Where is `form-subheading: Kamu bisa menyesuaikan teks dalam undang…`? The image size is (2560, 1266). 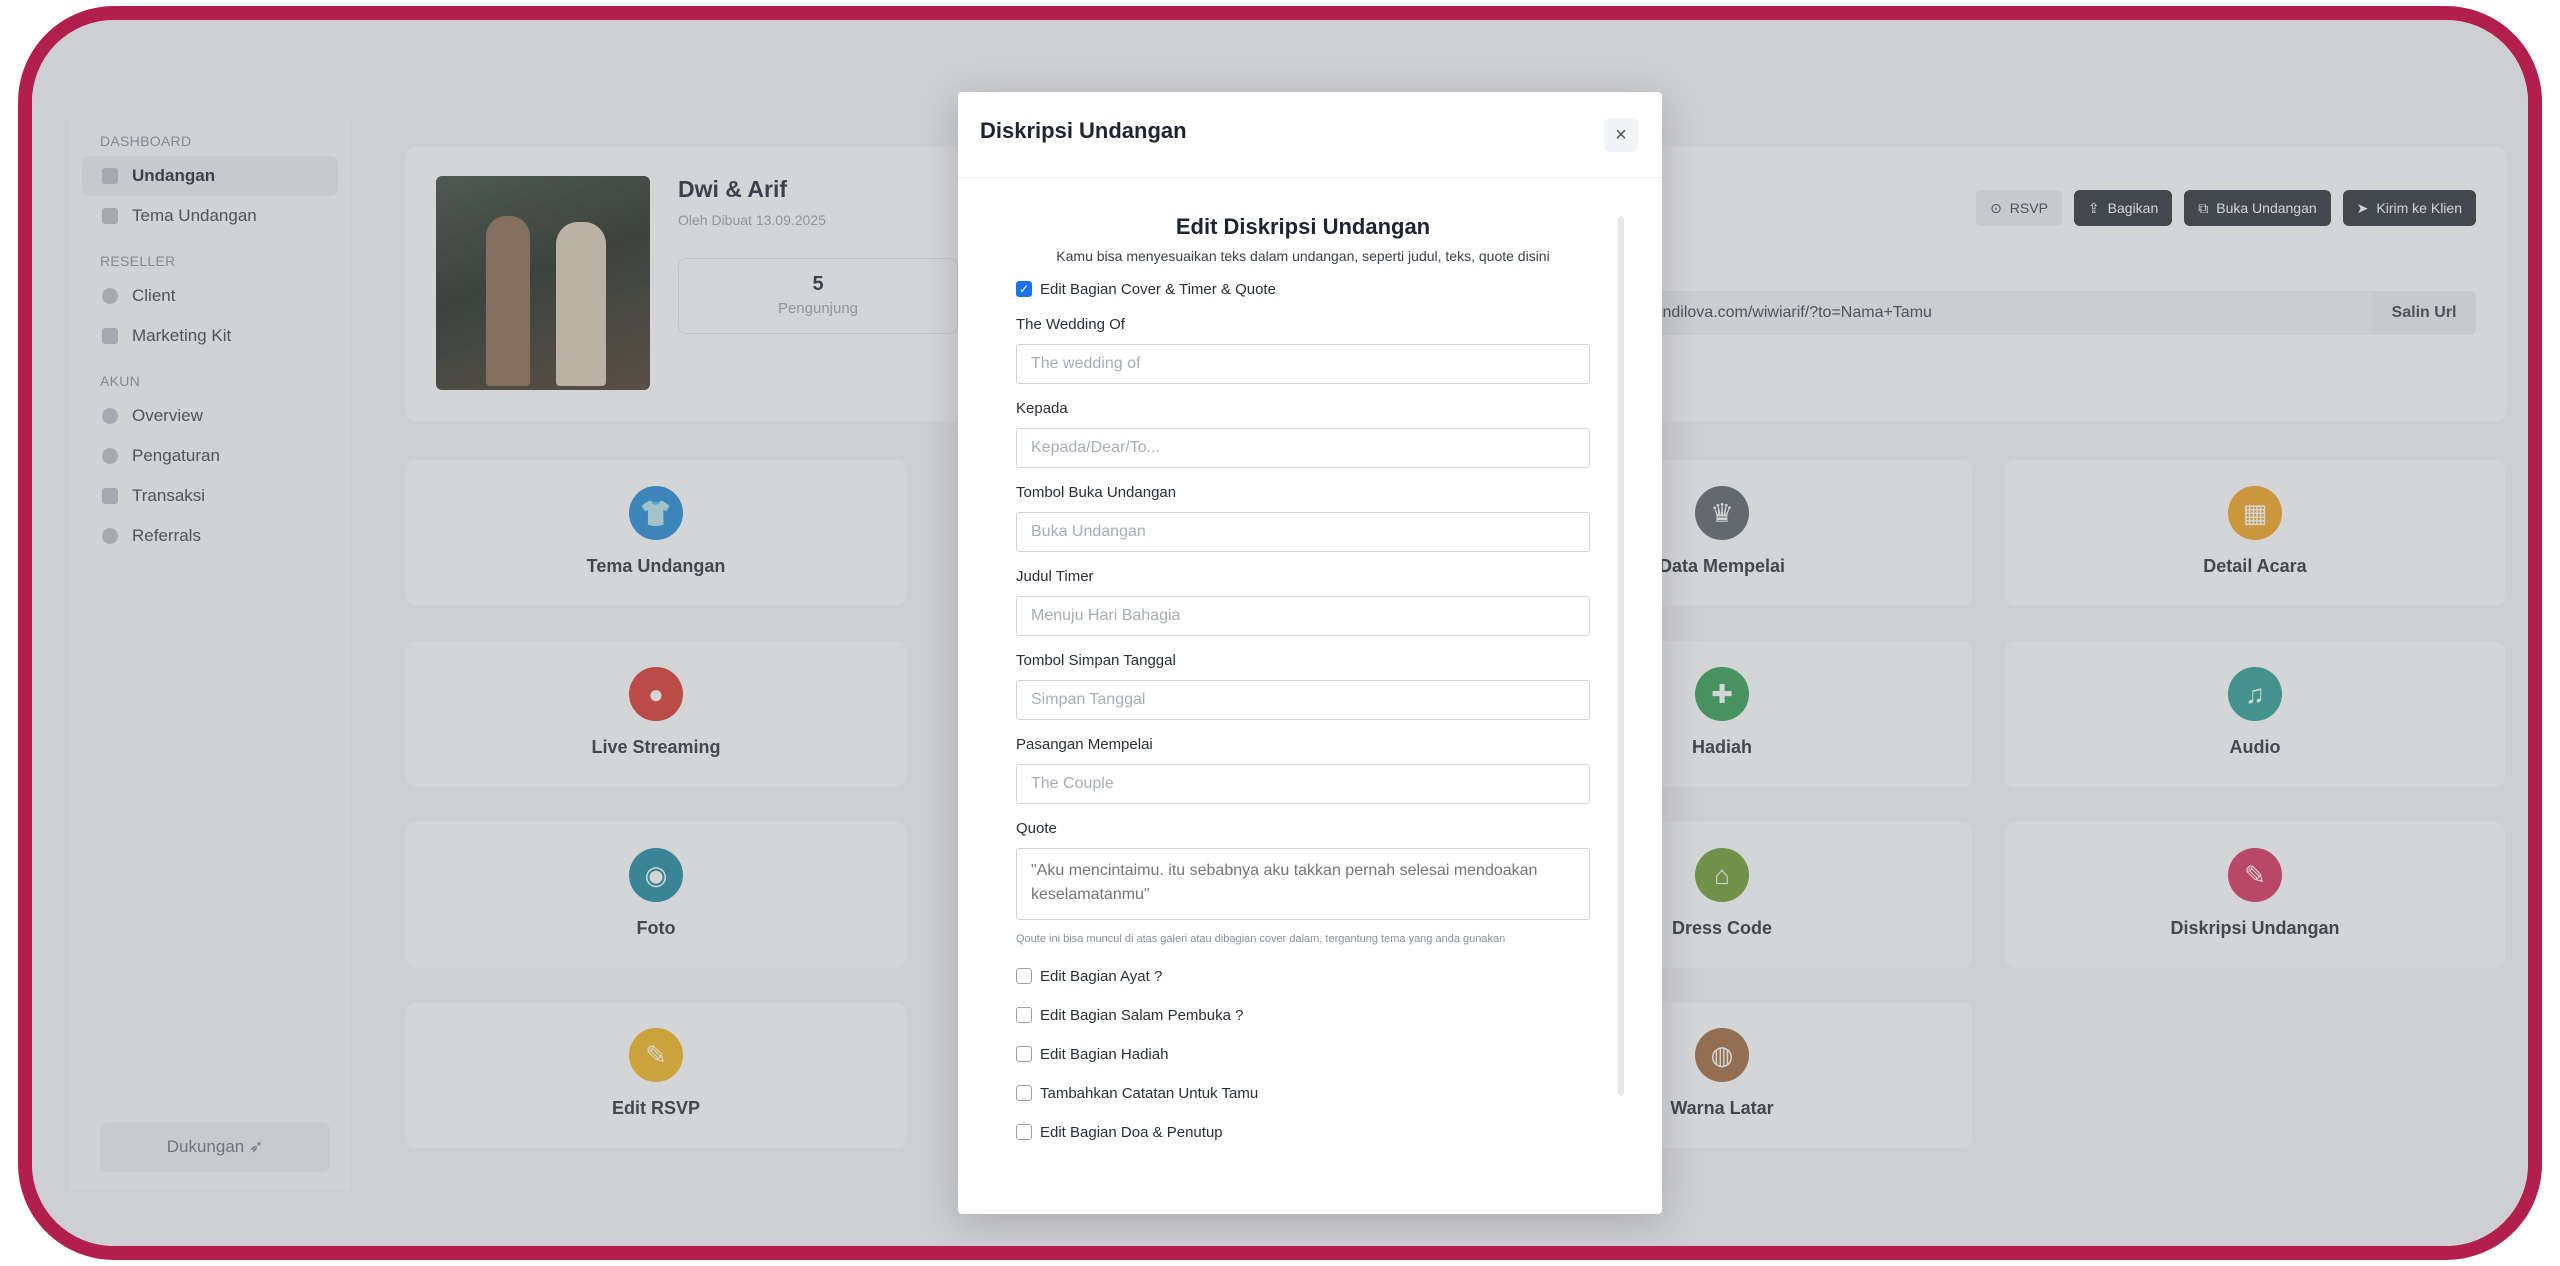 form-subheading: Kamu bisa menyesuaikan teks dalam undang… is located at coordinates (1303, 256).